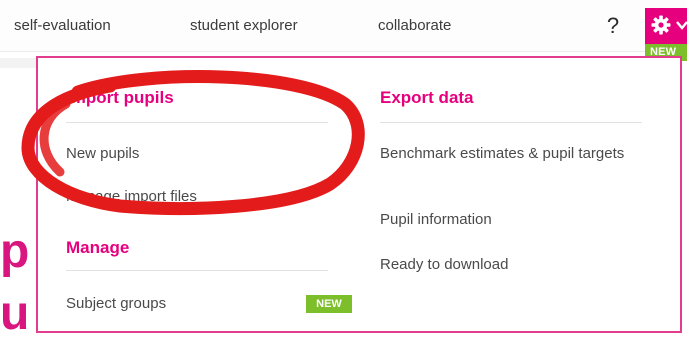 The width and height of the screenshot is (687, 338). I want to click on import-pupils-heading: Import pupils, so click(120, 97).